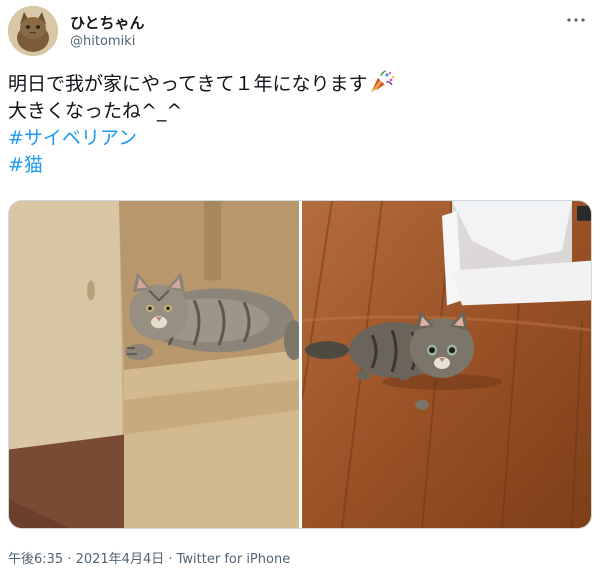 The image size is (600, 568). I want to click on hashtag-siberian: #サイベリアン, so click(300, 138).